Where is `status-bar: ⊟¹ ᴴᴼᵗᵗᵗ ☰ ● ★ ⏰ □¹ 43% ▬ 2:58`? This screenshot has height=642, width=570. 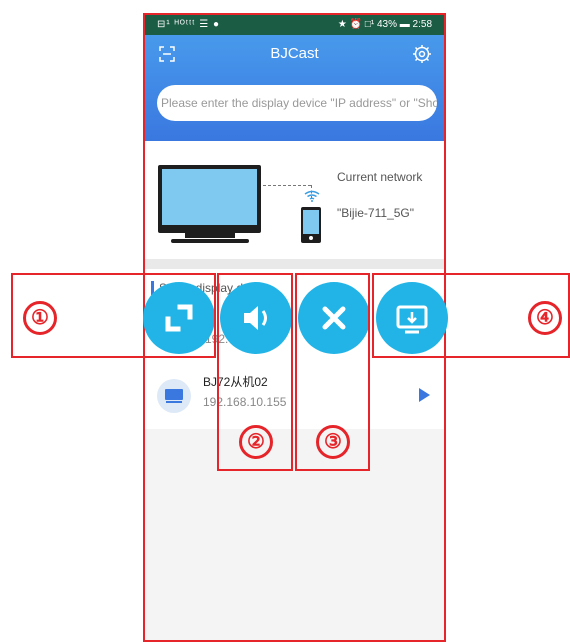
status-bar: ⊟¹ ᴴᴼᵗᵗᵗ ☰ ● ★ ⏰ □¹ 43% ▬ 2:58 is located at coordinates (294, 25).